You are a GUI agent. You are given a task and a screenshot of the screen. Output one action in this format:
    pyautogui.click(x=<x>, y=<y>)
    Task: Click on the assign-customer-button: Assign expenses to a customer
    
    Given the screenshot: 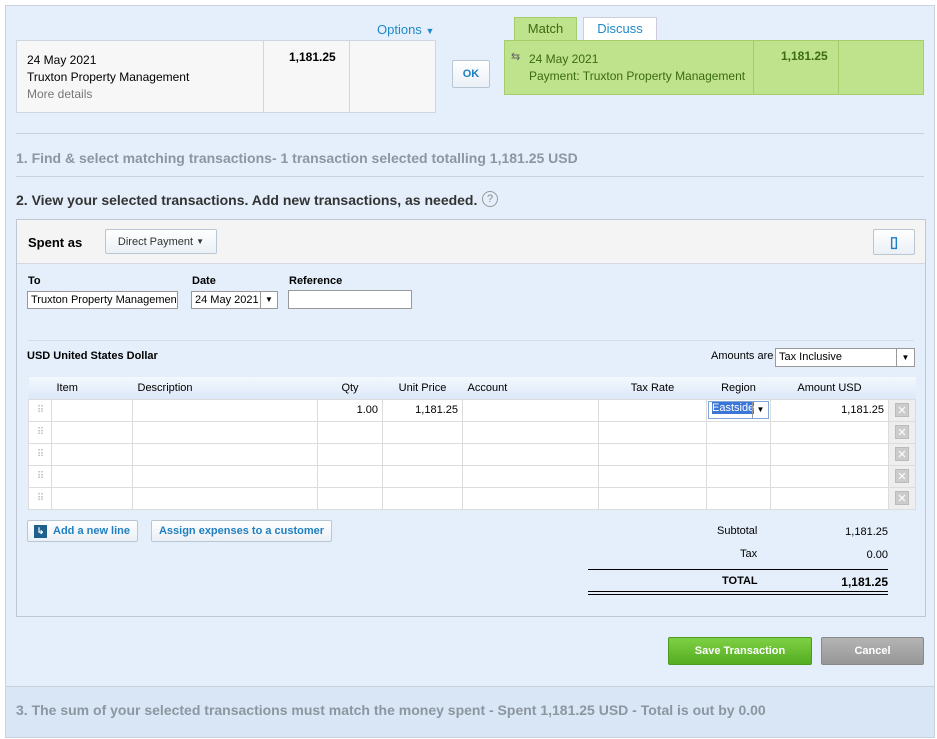 What is the action you would take?
    pyautogui.click(x=241, y=531)
    